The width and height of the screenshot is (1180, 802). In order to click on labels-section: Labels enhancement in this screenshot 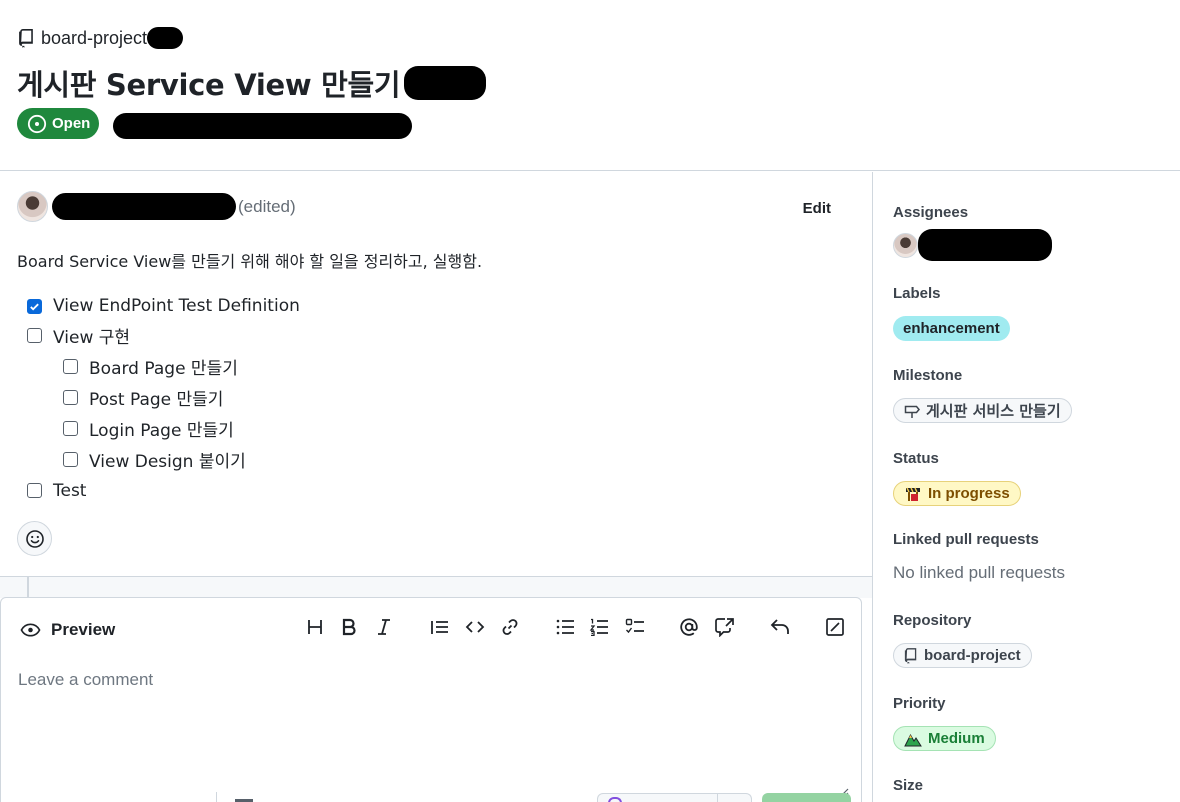, I will do `click(951, 313)`.